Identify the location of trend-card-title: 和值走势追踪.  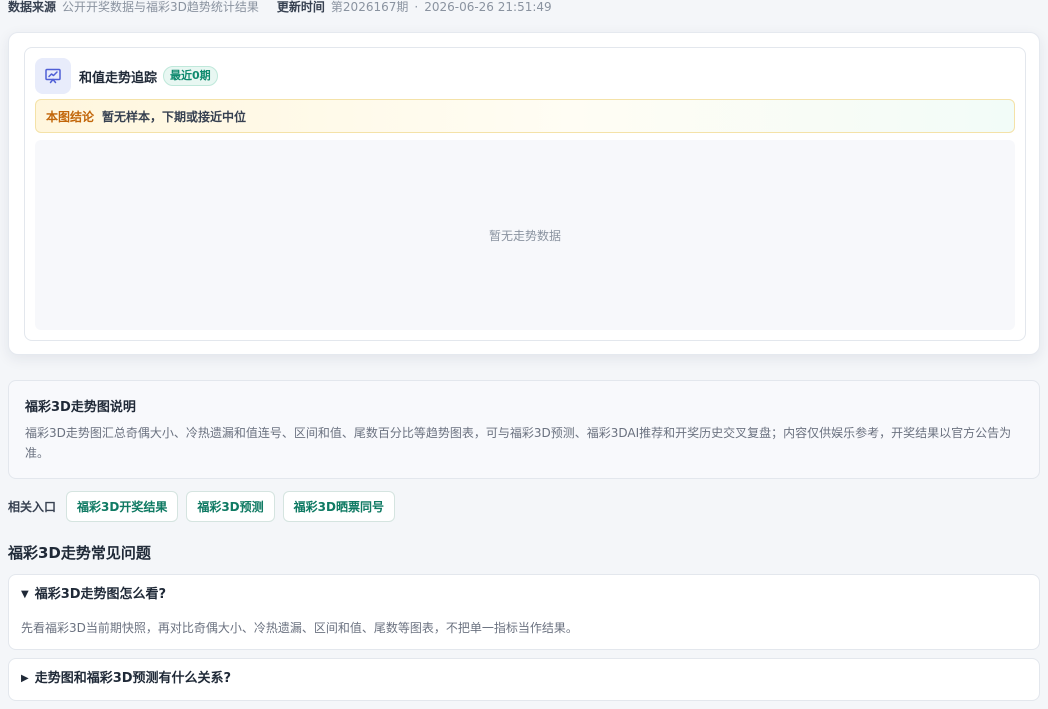
(118, 78).